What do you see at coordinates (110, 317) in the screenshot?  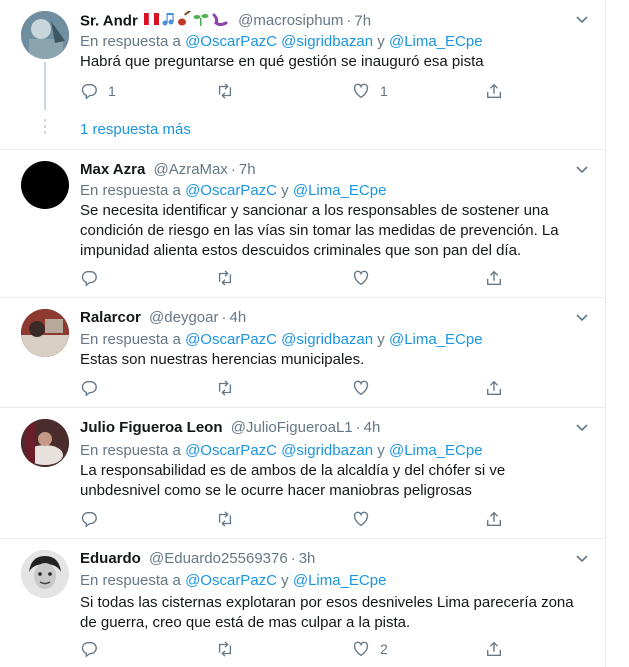 I see `display-name: Ralarcor` at bounding box center [110, 317].